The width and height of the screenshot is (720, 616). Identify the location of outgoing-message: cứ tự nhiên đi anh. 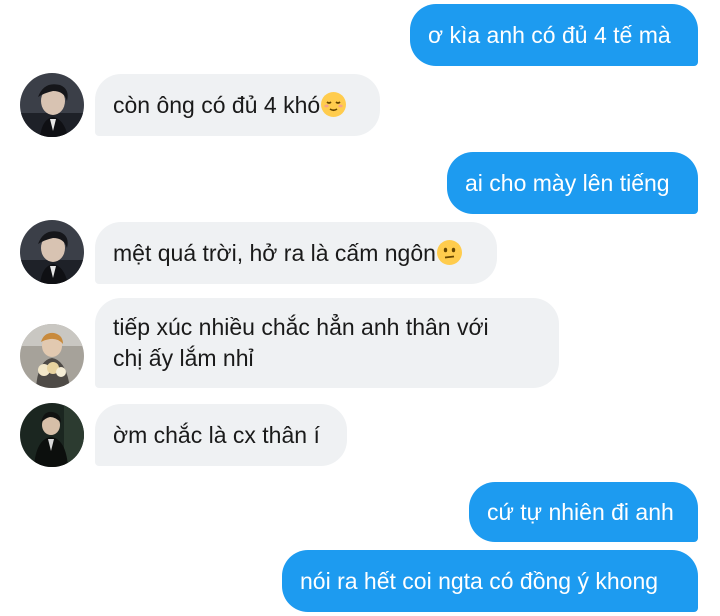
(583, 512).